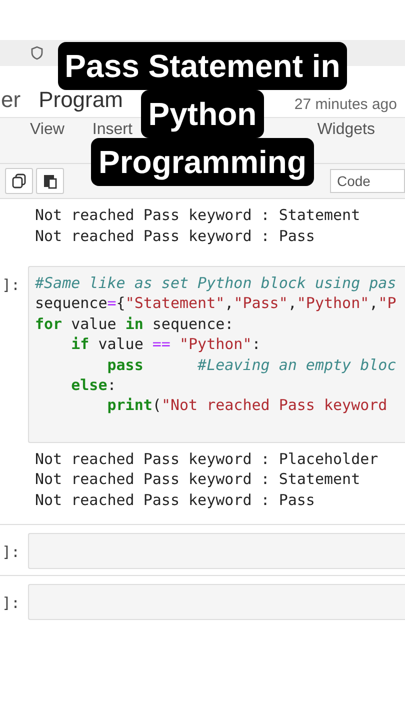 This screenshot has width=405, height=720. I want to click on code-line: if value == "Python":, so click(166, 344).